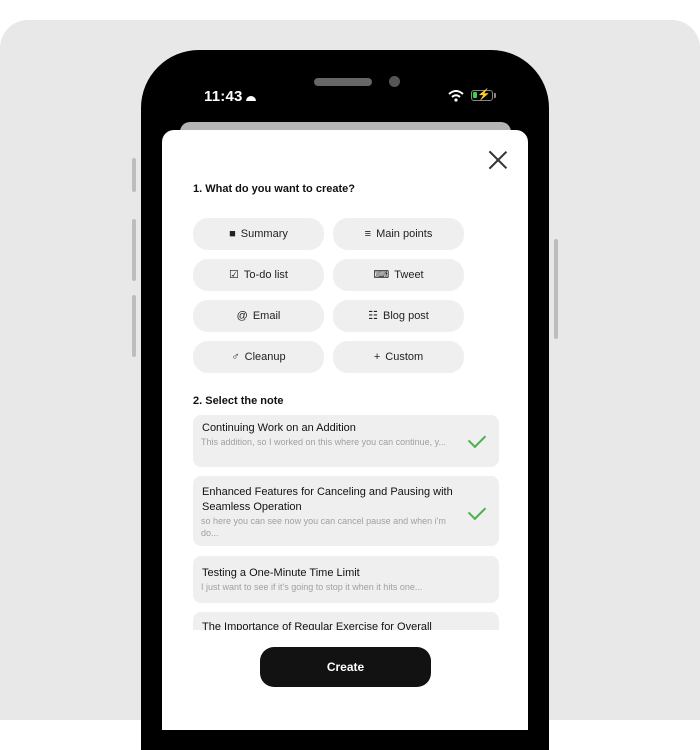  Describe the element at coordinates (279, 428) in the screenshot. I see `note-title: Continuing Work on an Addition` at that location.